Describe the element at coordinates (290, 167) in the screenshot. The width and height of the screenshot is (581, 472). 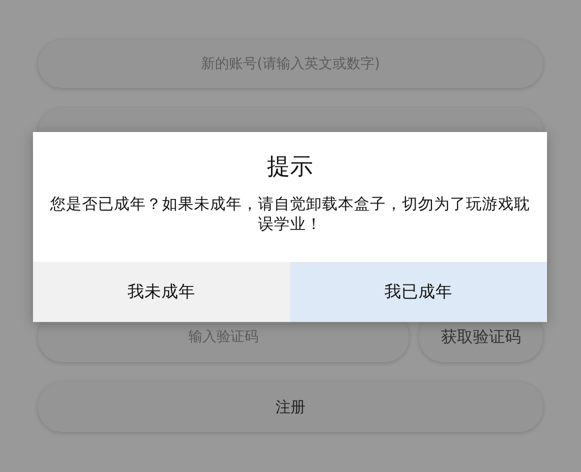
I see `dialog-title: 提示` at that location.